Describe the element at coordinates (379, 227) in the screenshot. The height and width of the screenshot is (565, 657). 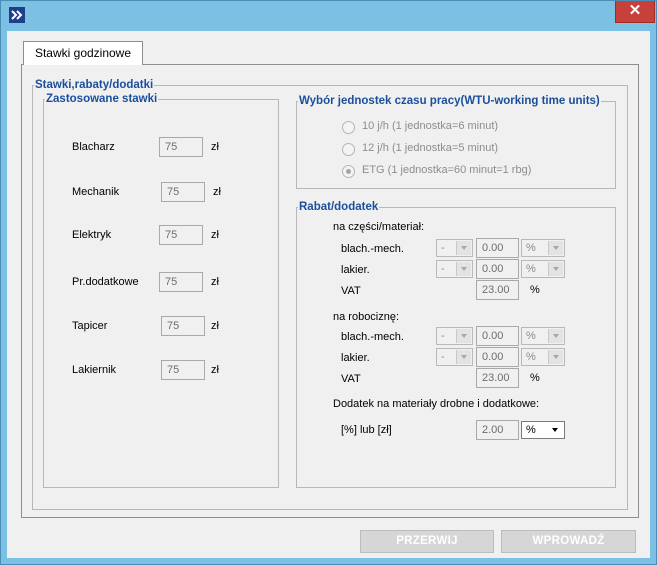
I see `parts-section-title: na części/materiał:` at that location.